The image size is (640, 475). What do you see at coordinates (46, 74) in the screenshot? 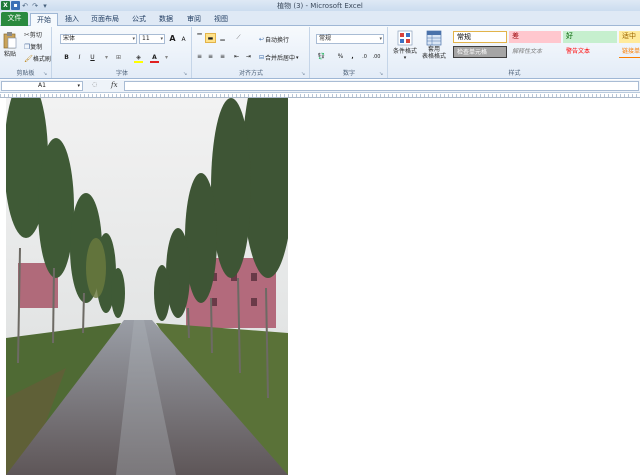
I see `clipboard-launcher-icon: ↘` at bounding box center [46, 74].